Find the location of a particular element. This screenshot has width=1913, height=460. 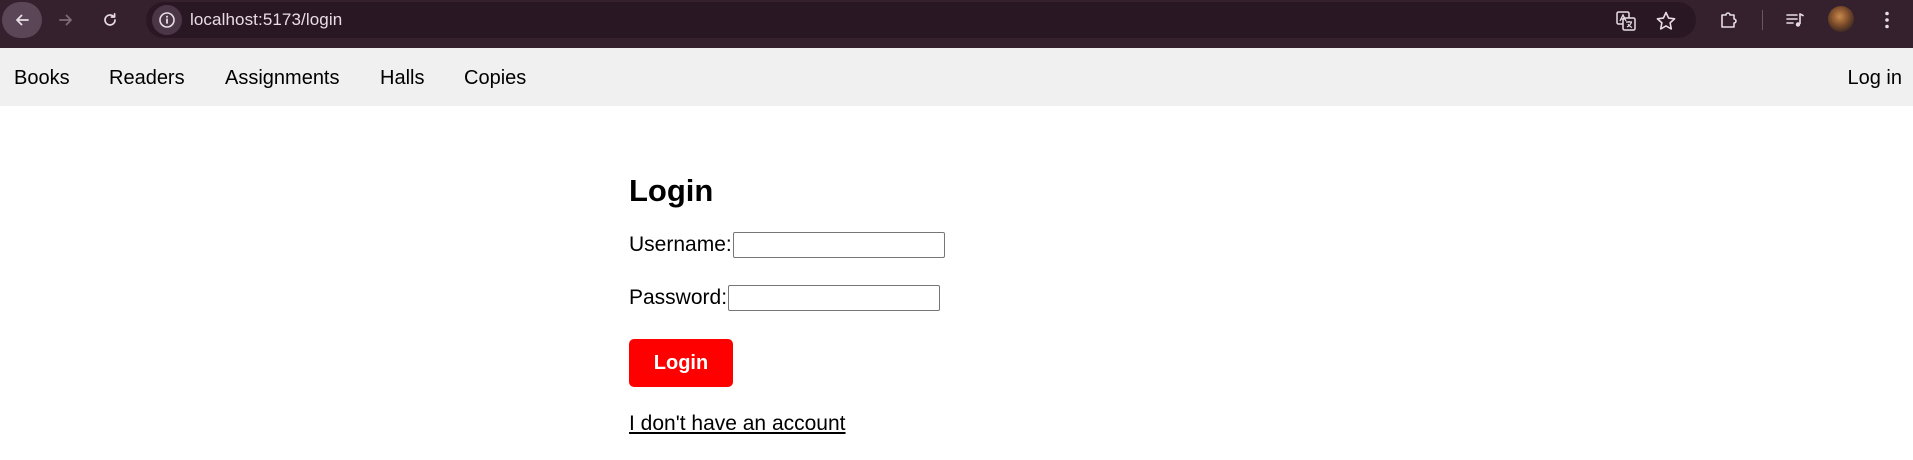

reload-button is located at coordinates (110, 20).